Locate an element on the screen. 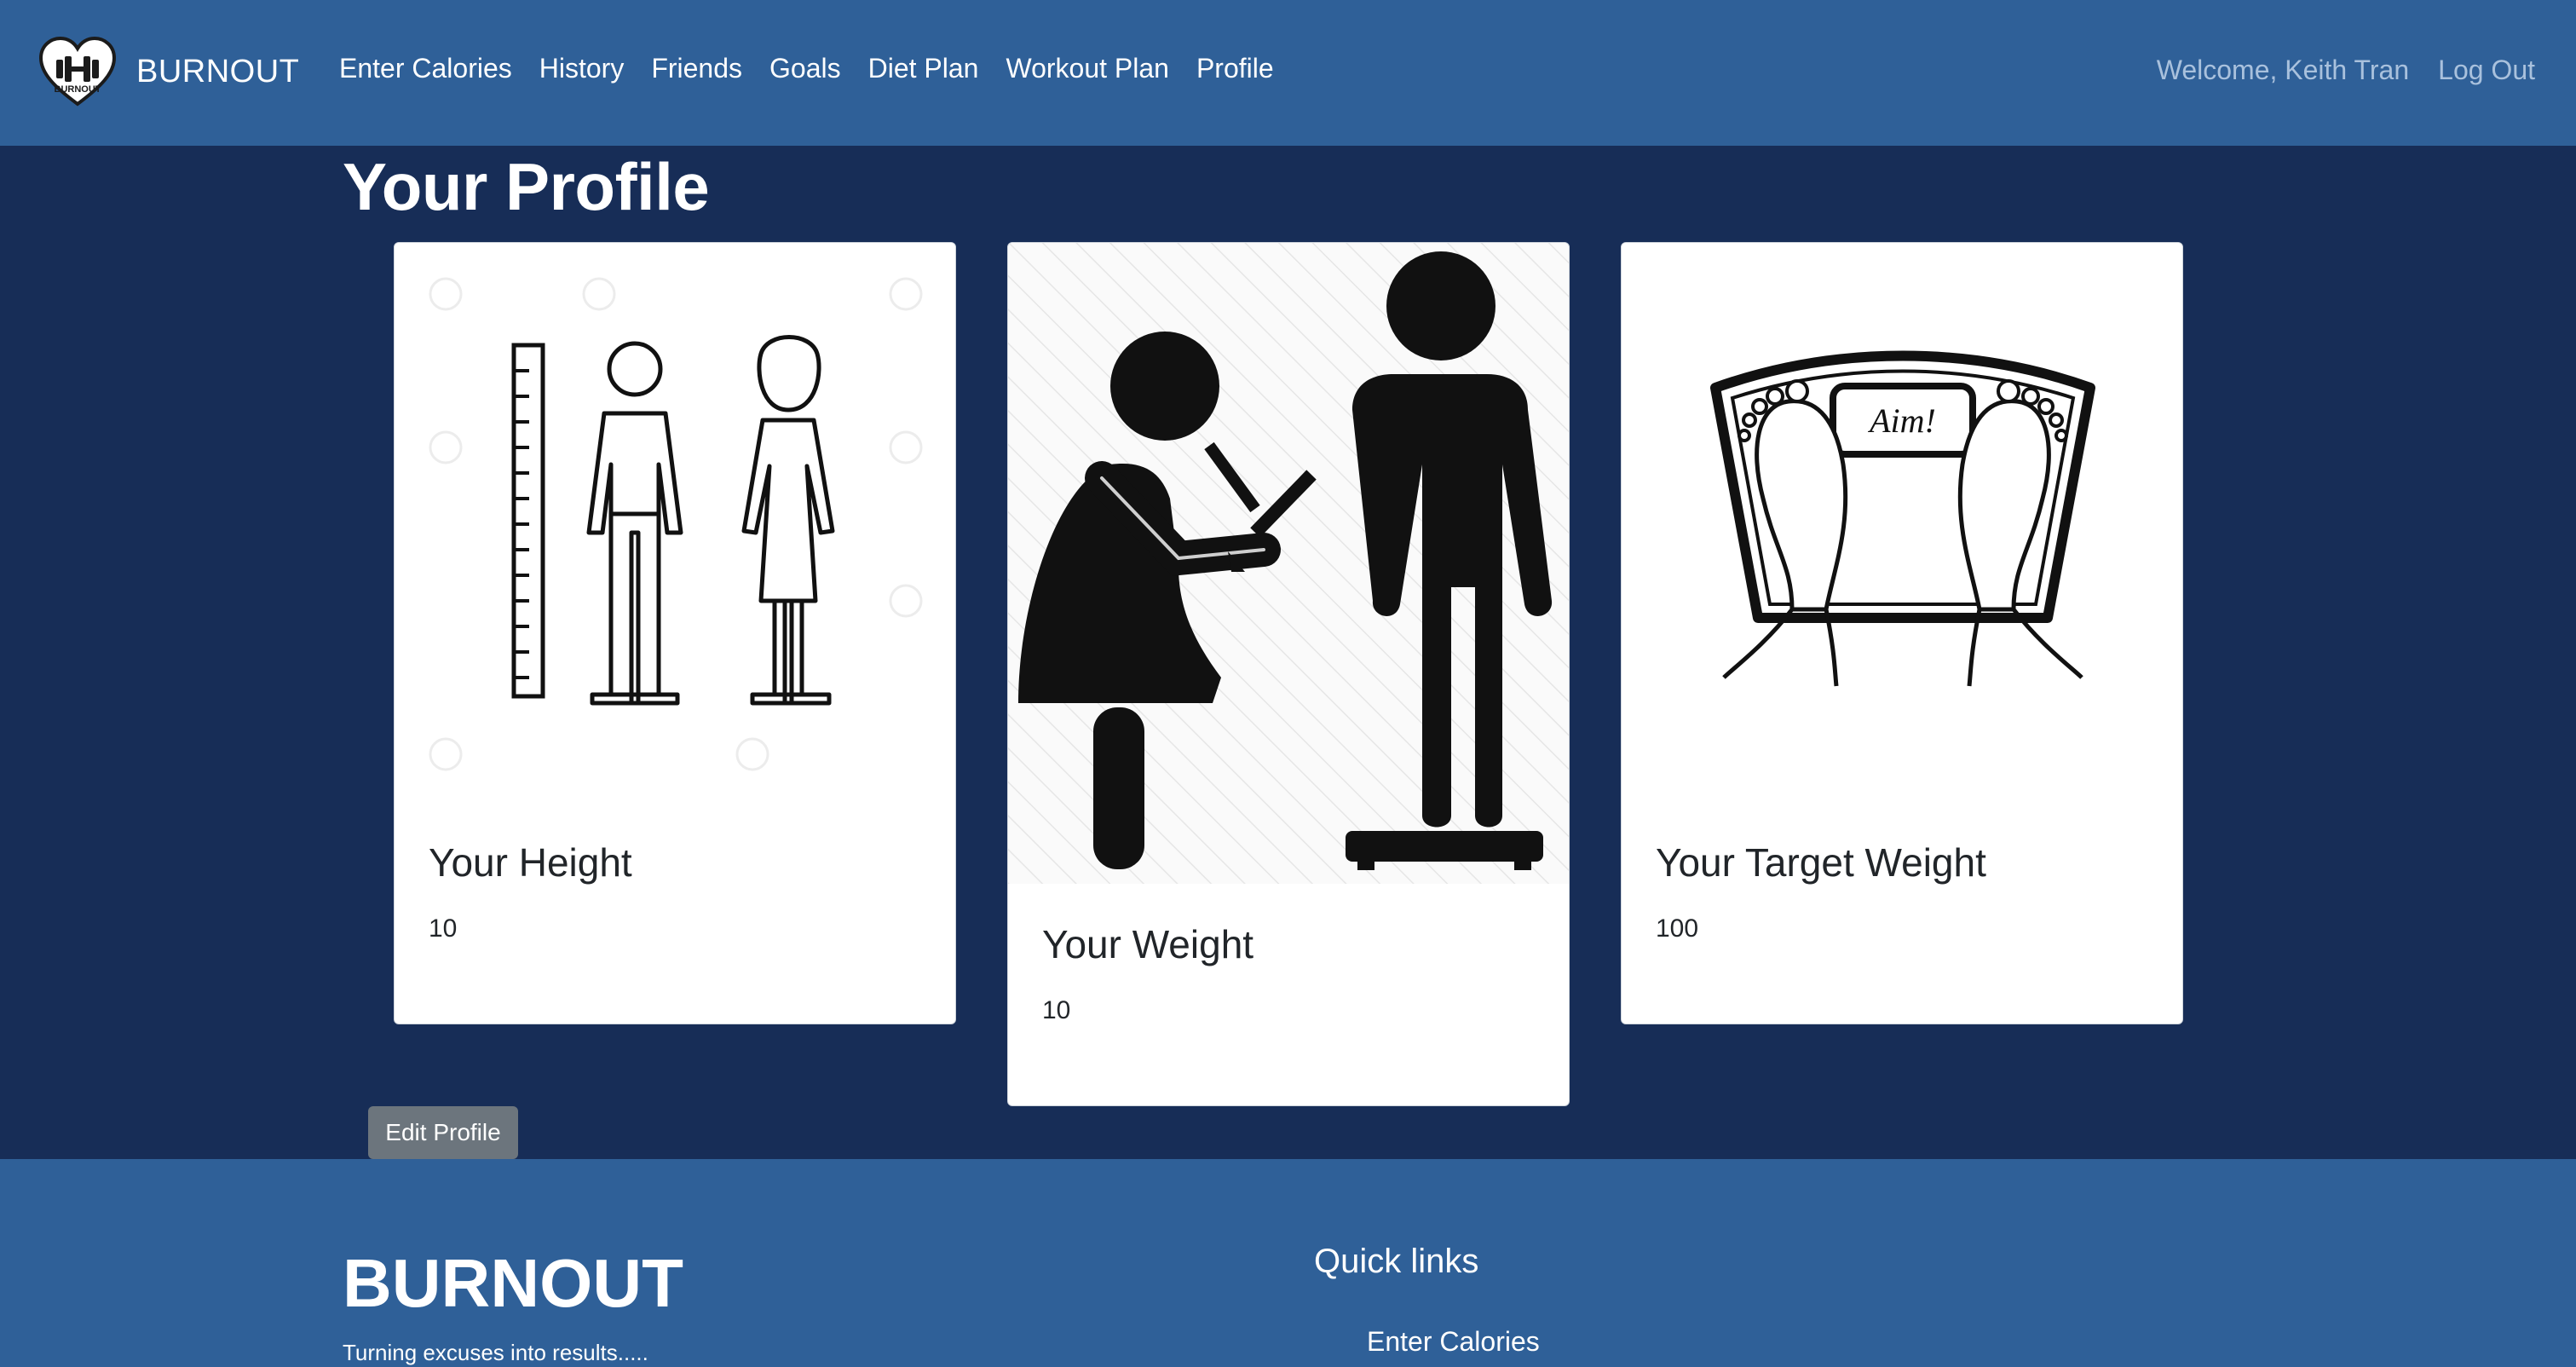 This screenshot has width=2576, height=1367. height-value: 10 is located at coordinates (443, 928).